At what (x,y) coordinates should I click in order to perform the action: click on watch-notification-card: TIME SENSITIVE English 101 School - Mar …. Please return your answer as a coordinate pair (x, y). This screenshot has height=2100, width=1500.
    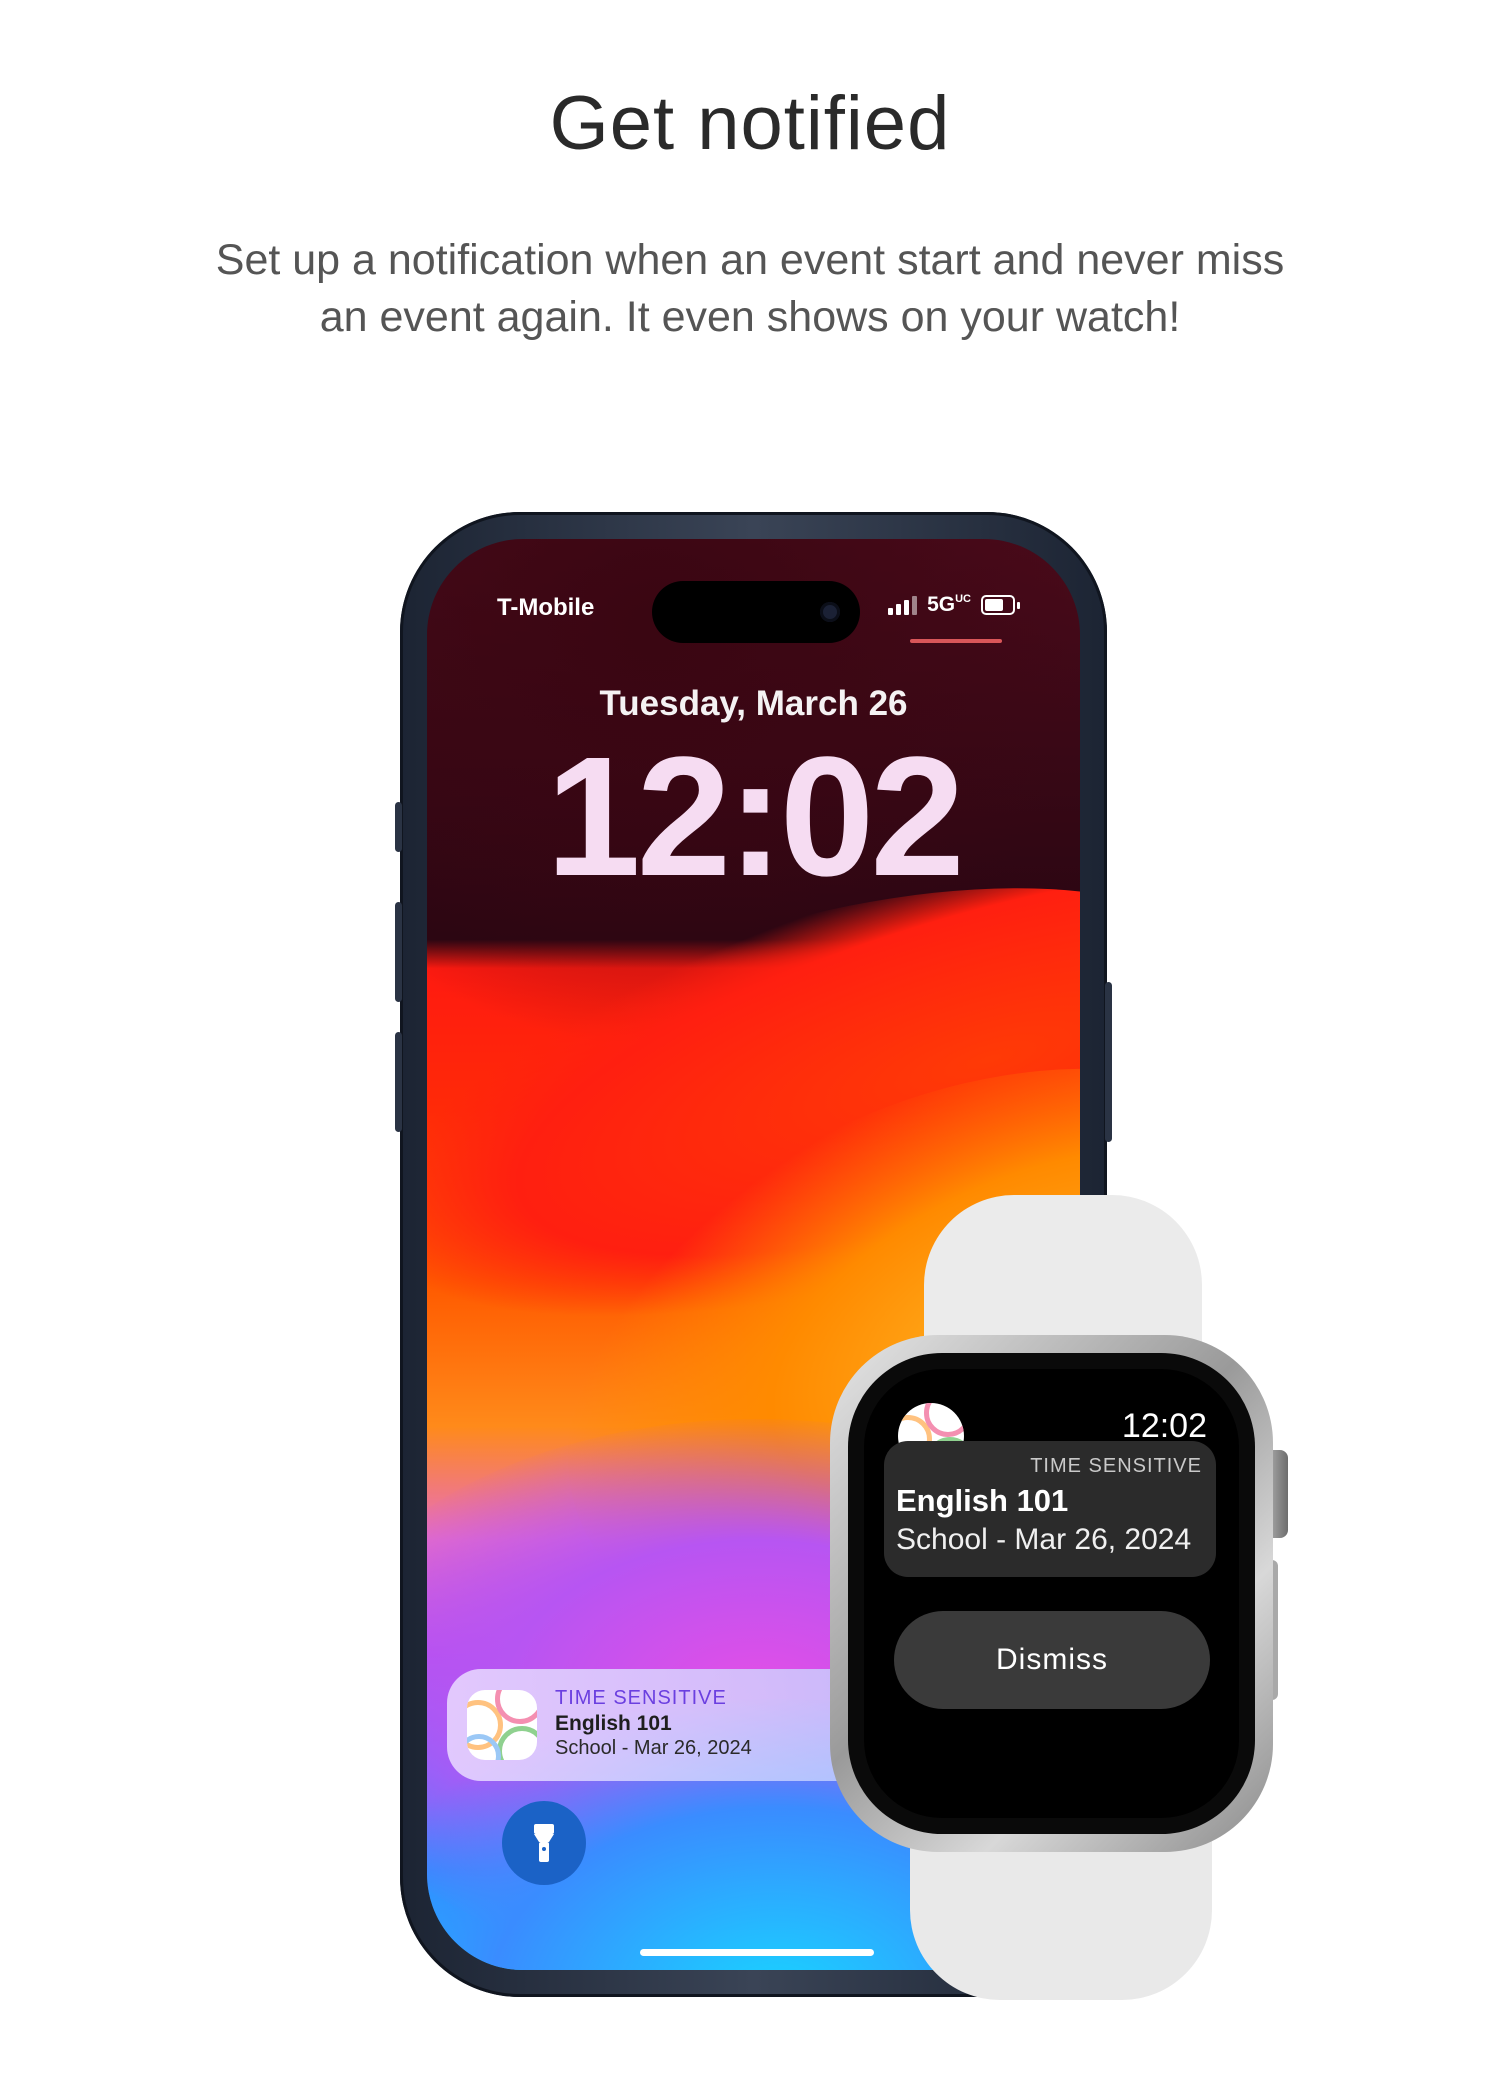
    Looking at the image, I should click on (1050, 1509).